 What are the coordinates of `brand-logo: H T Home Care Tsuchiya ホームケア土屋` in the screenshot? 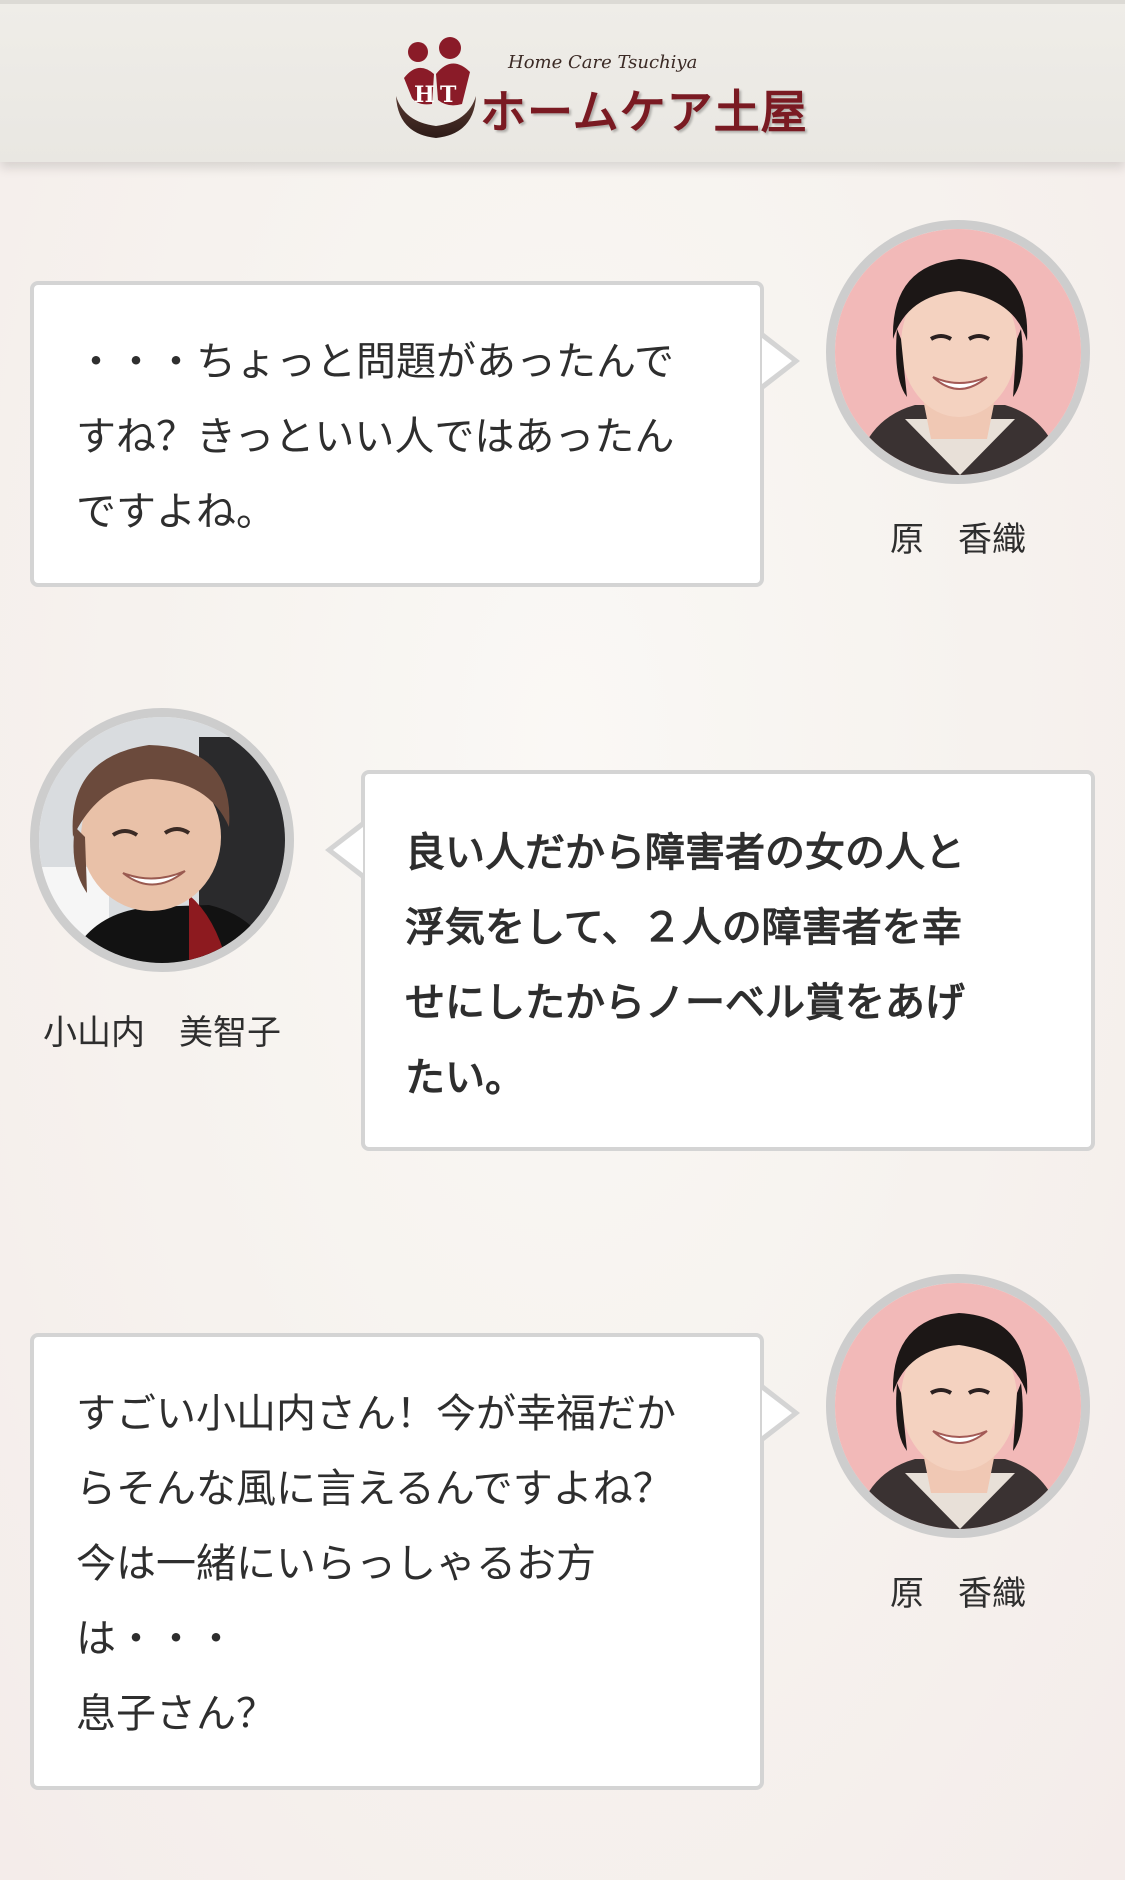 It's located at (597, 89).